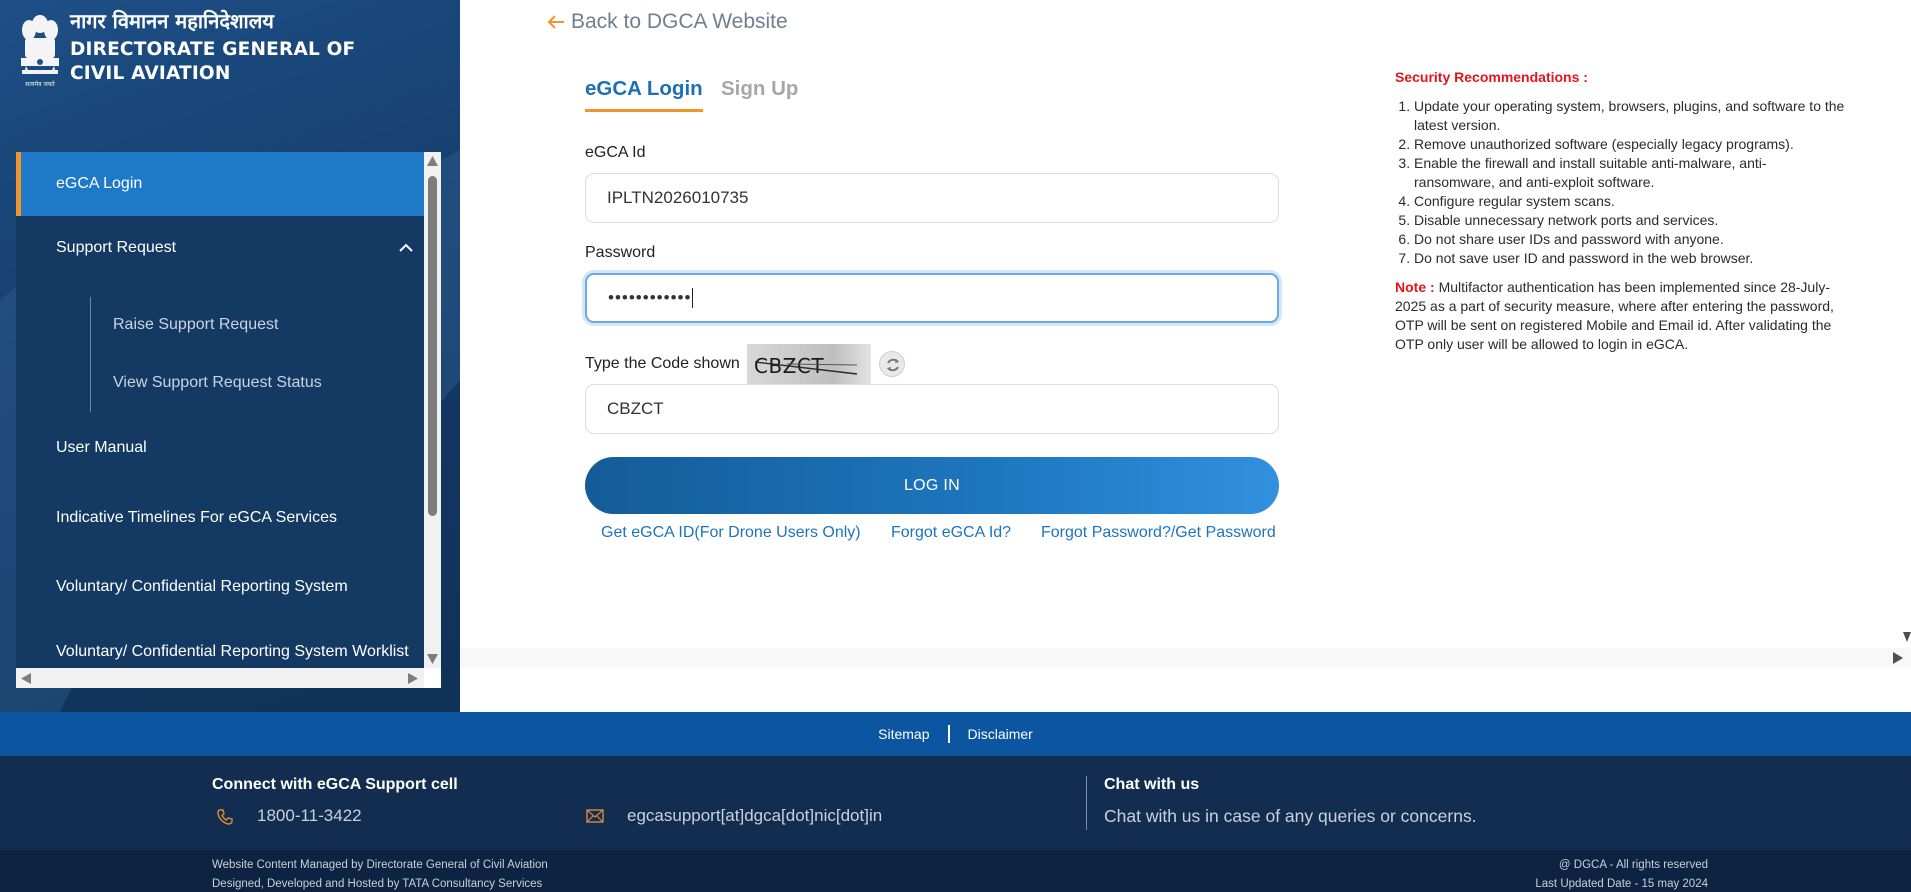  Describe the element at coordinates (1621, 884) in the screenshot. I see `last-updated-text: Last Updated Date - 15 may 2024` at that location.